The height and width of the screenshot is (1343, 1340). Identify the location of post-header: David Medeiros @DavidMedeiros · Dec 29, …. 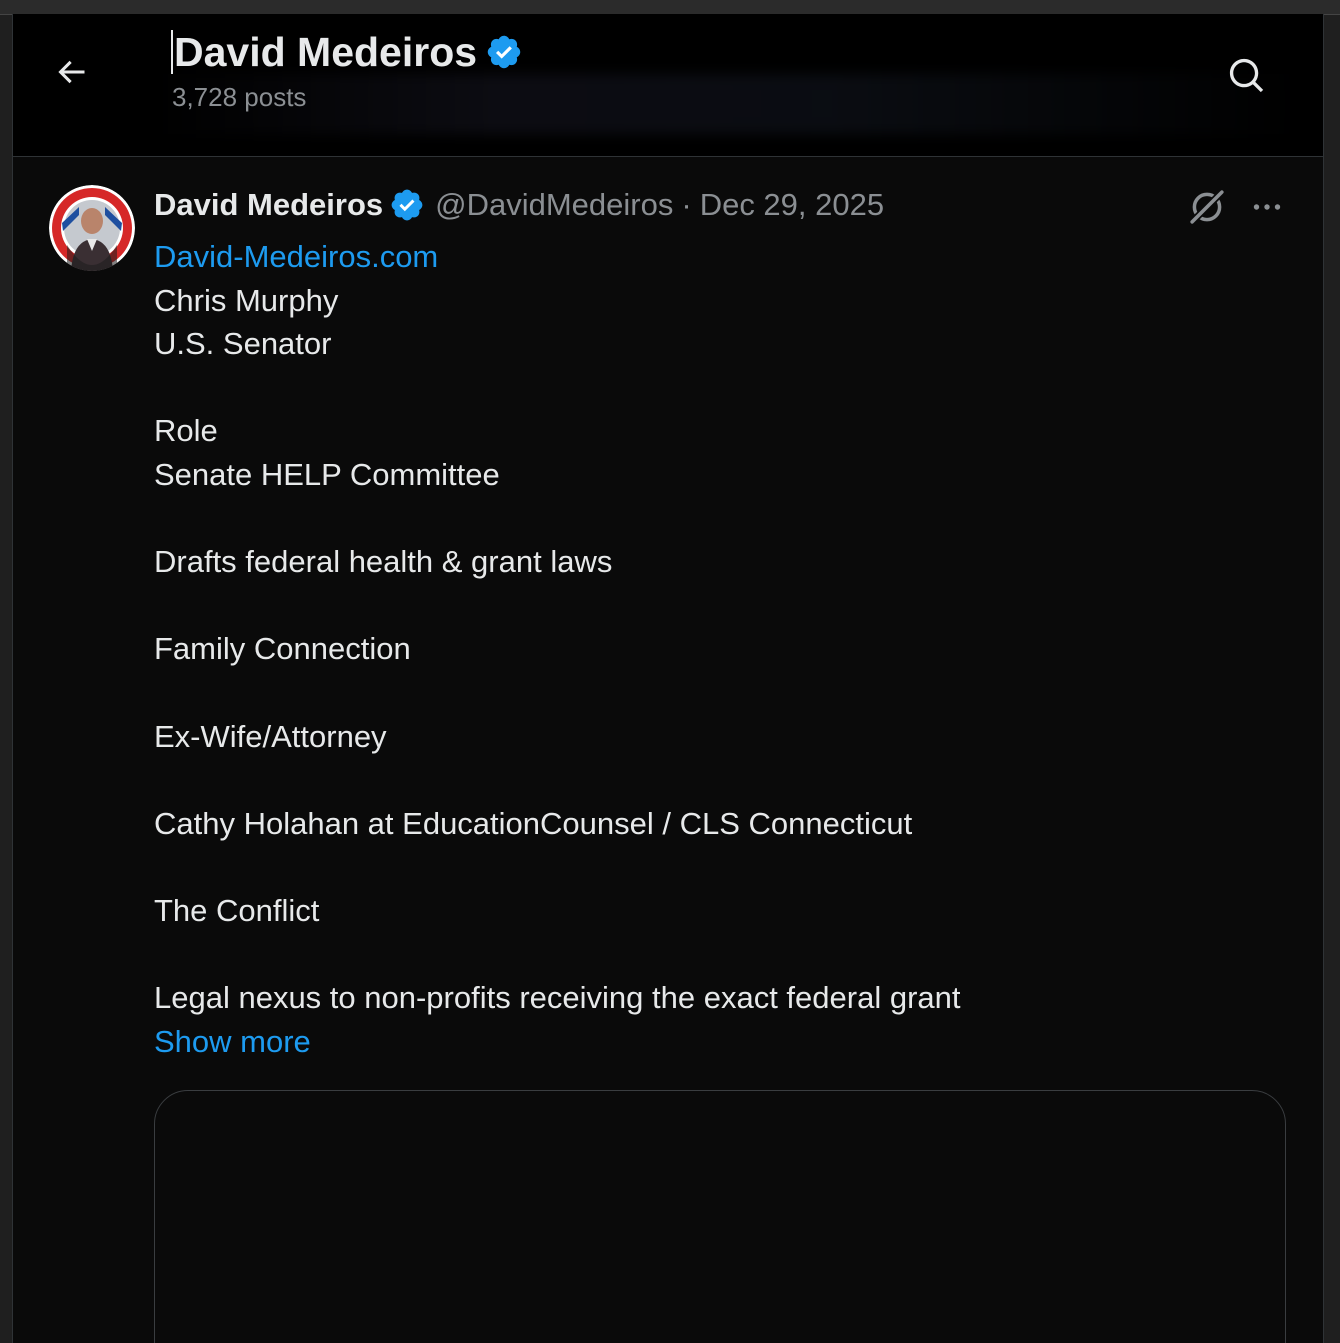
(519, 205).